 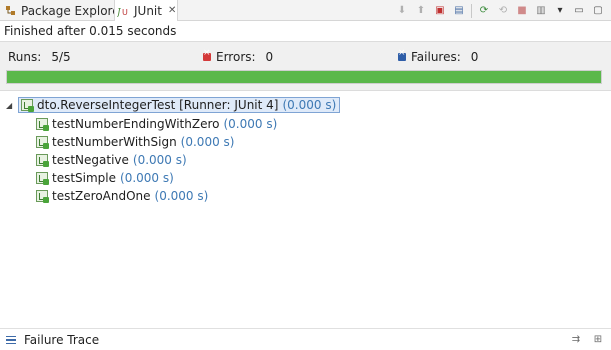 I want to click on failure-trace-title: Failure Trace, so click(x=52, y=340).